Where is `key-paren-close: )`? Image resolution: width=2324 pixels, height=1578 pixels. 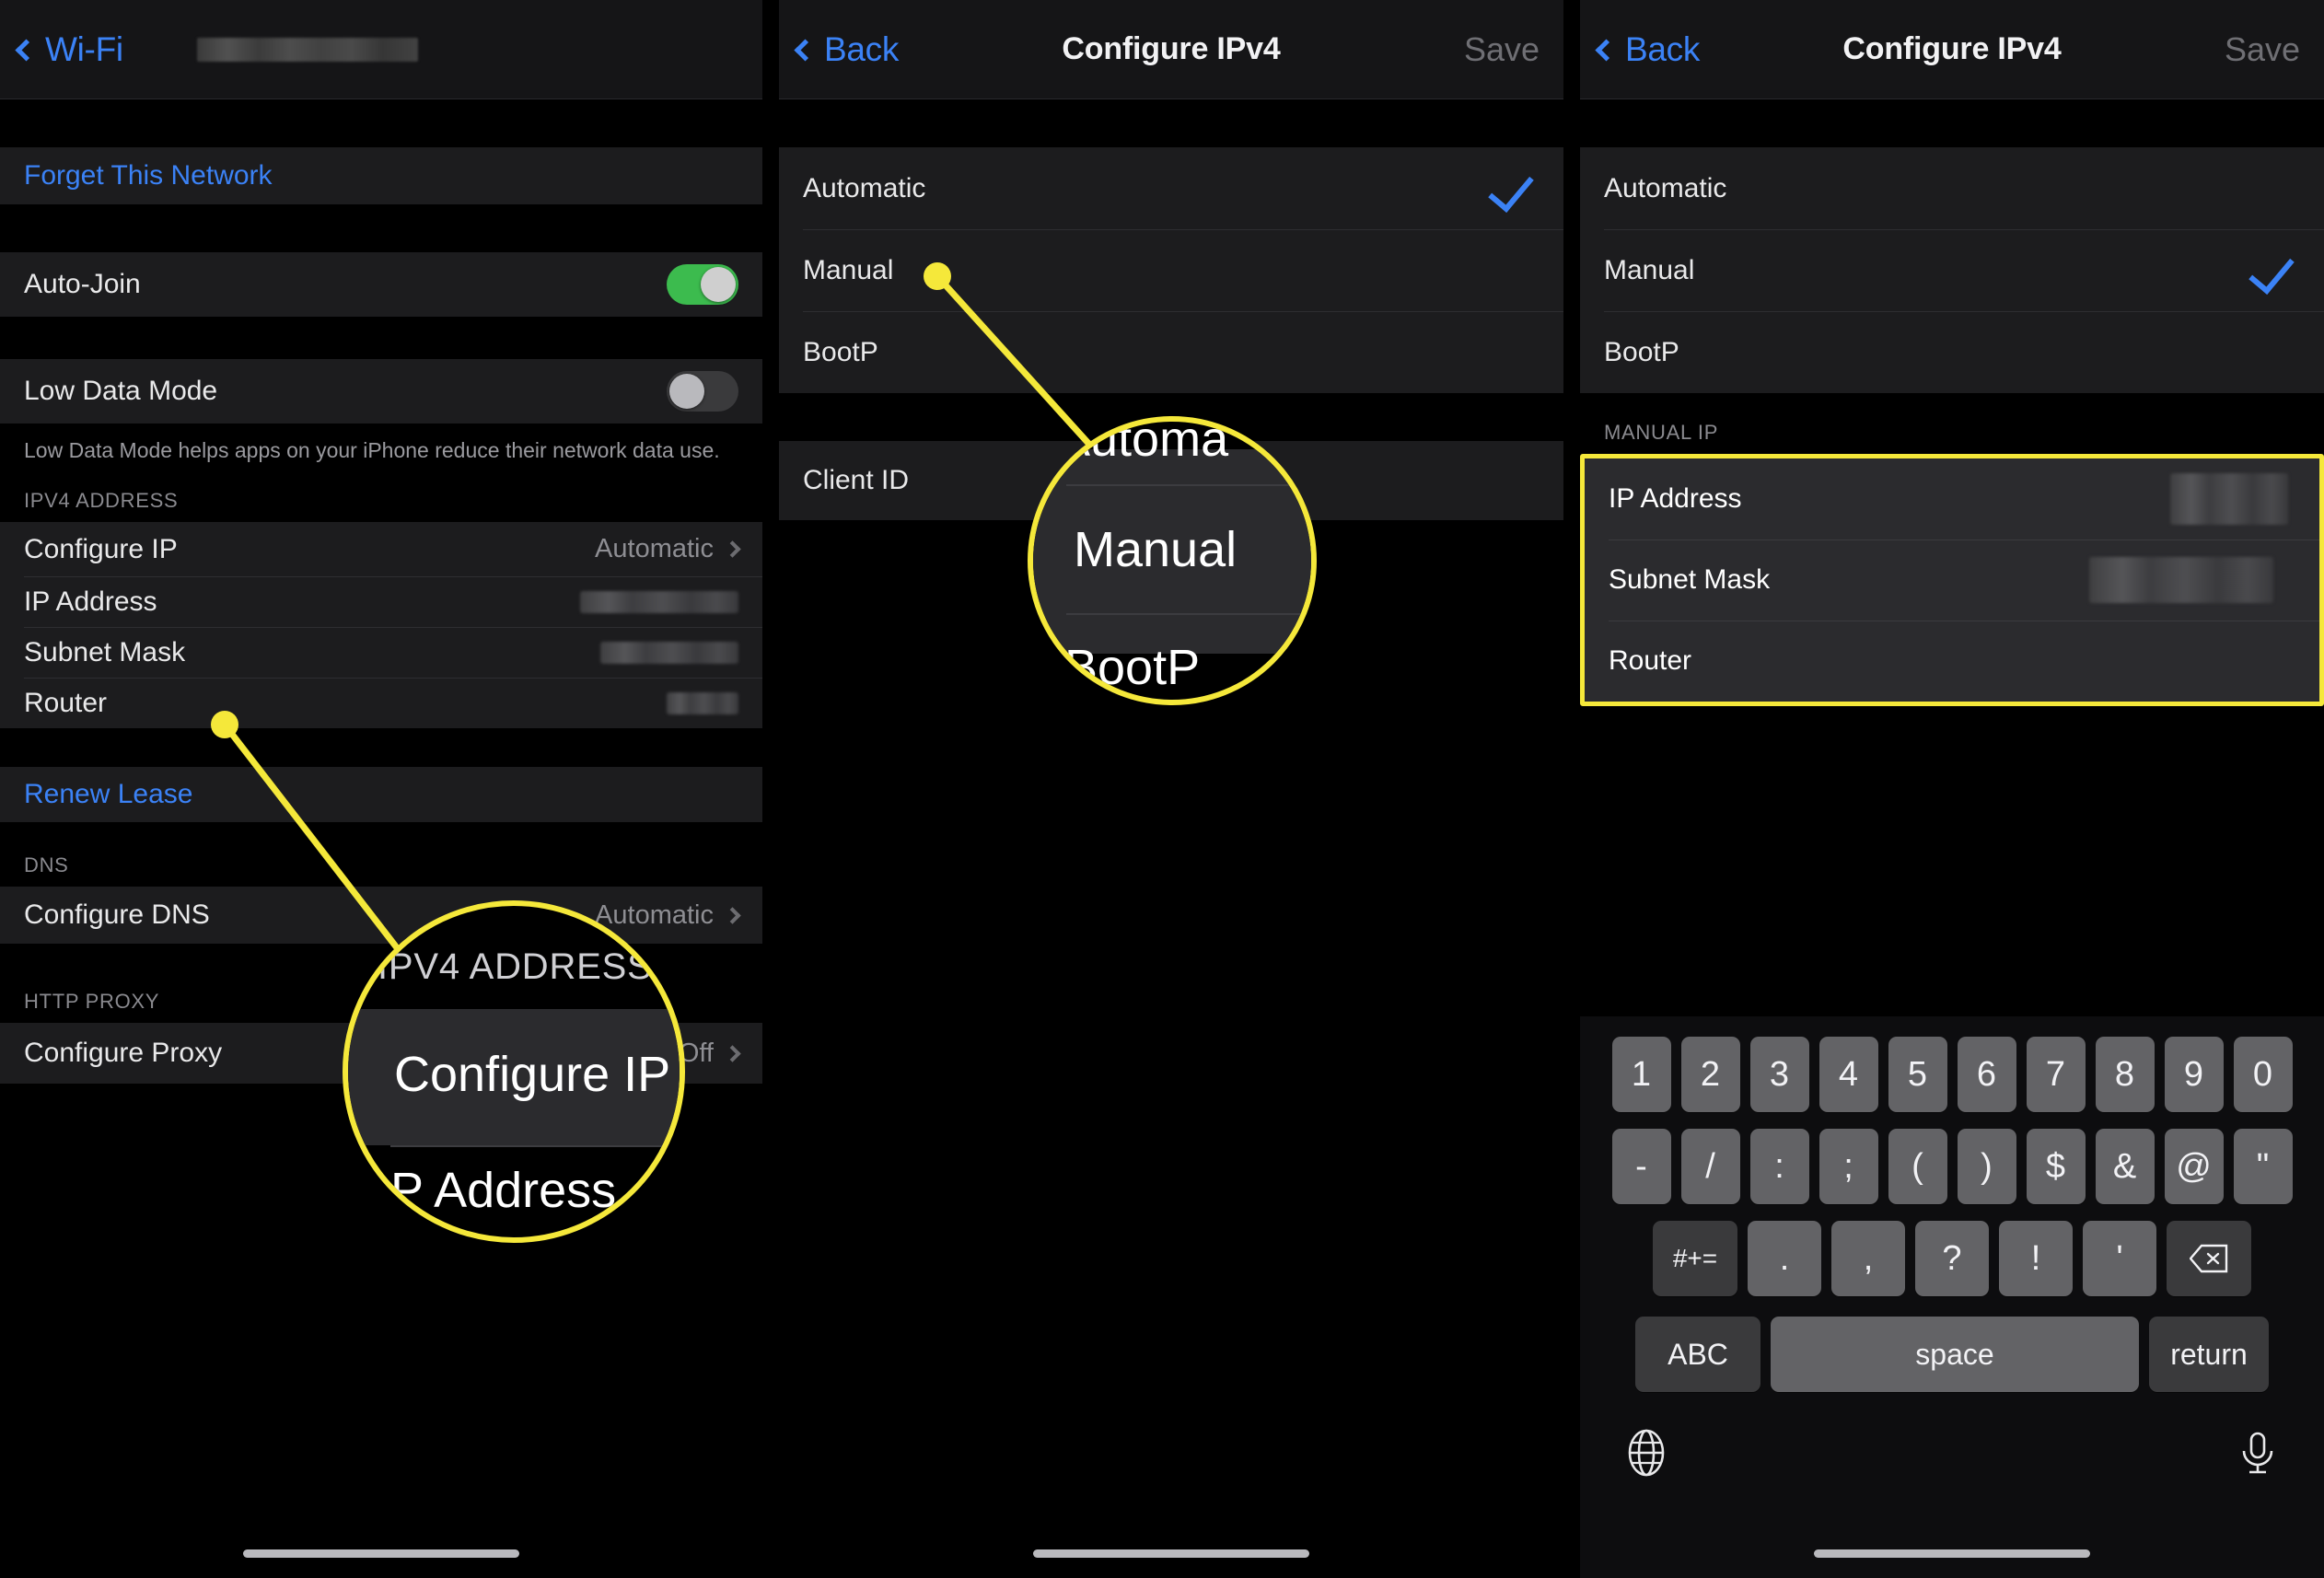 key-paren-close: ) is located at coordinates (1987, 1166).